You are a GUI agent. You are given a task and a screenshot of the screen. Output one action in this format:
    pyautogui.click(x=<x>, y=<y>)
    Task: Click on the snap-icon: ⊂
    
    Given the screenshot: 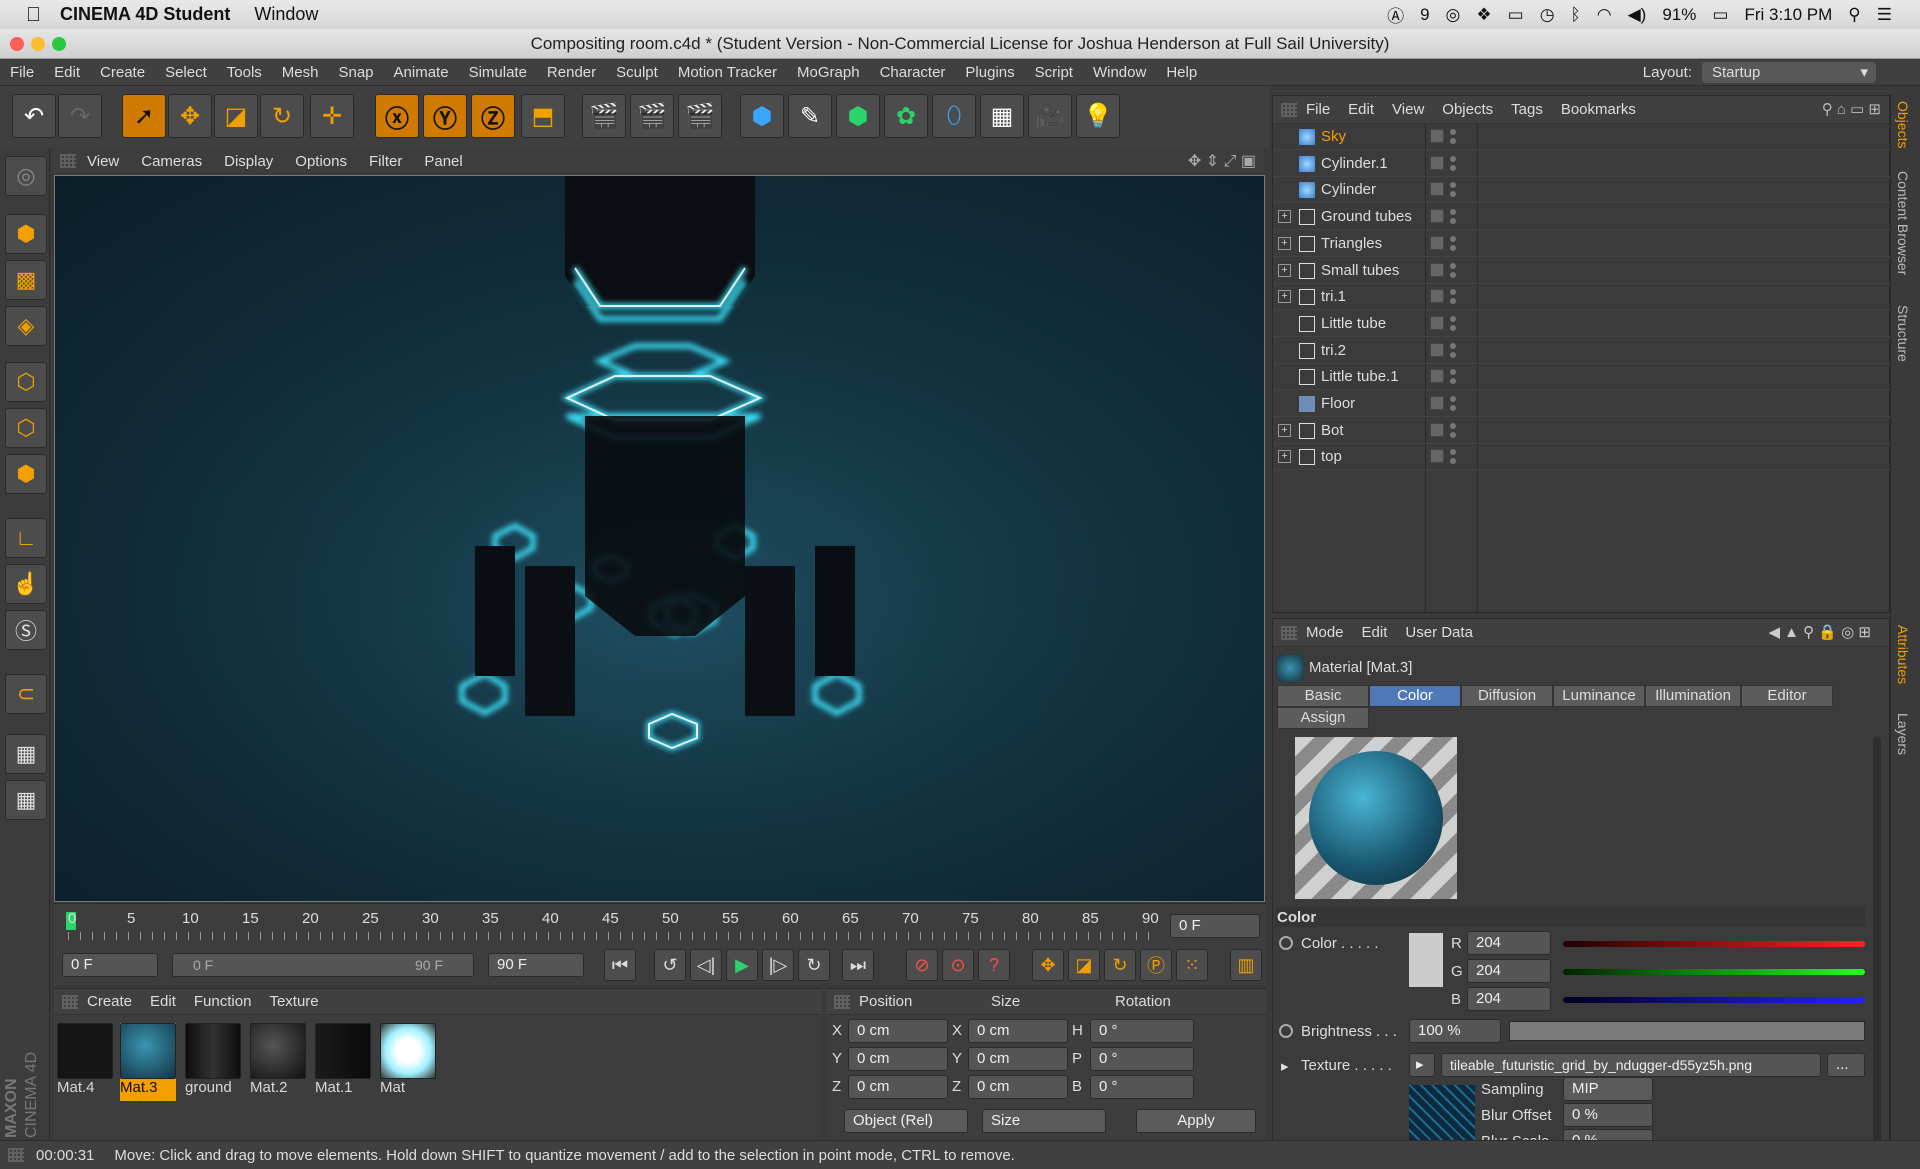 What is the action you would take?
    pyautogui.click(x=26, y=694)
    